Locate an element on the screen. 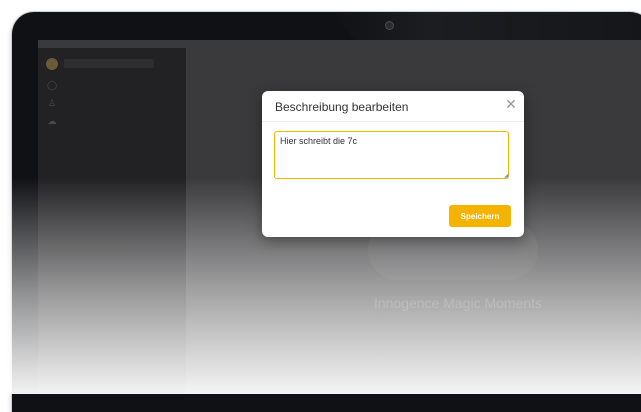 The width and height of the screenshot is (641, 412). close-icon: ✕ is located at coordinates (511, 104).